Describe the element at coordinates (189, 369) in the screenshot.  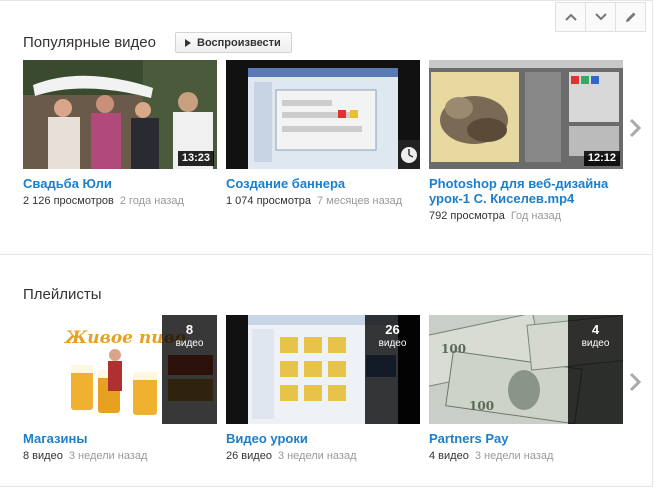
I see `playlist-video-count: 8 видео` at that location.